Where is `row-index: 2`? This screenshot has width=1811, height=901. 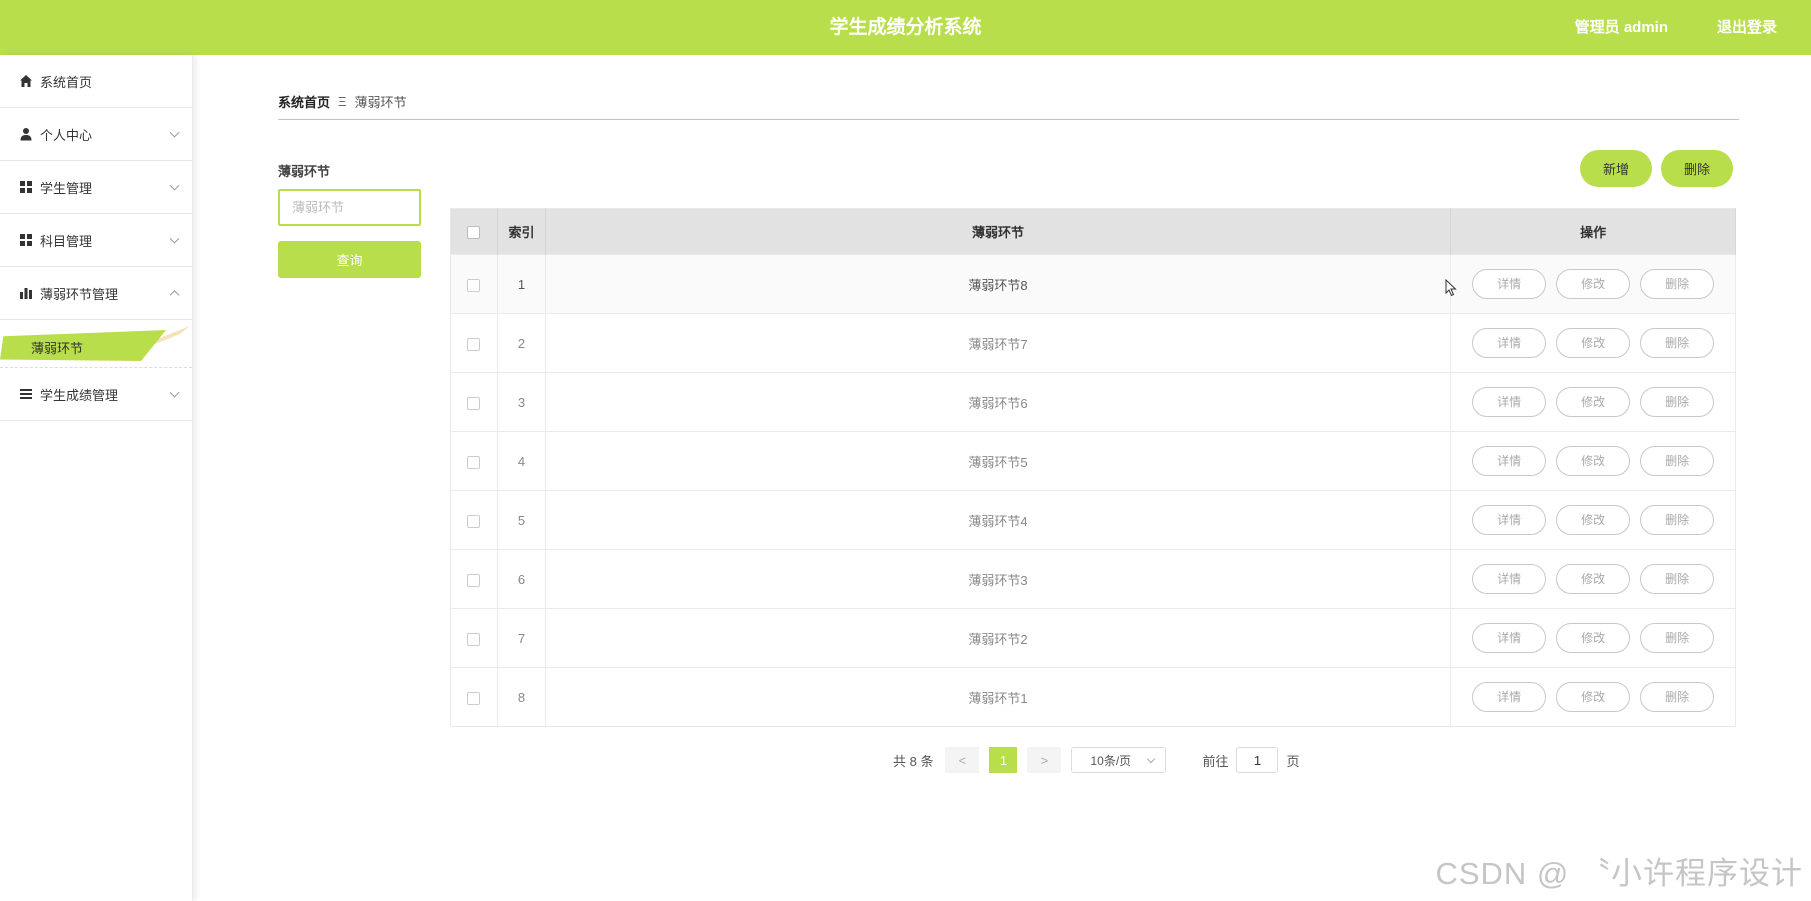
row-index: 2 is located at coordinates (521, 343).